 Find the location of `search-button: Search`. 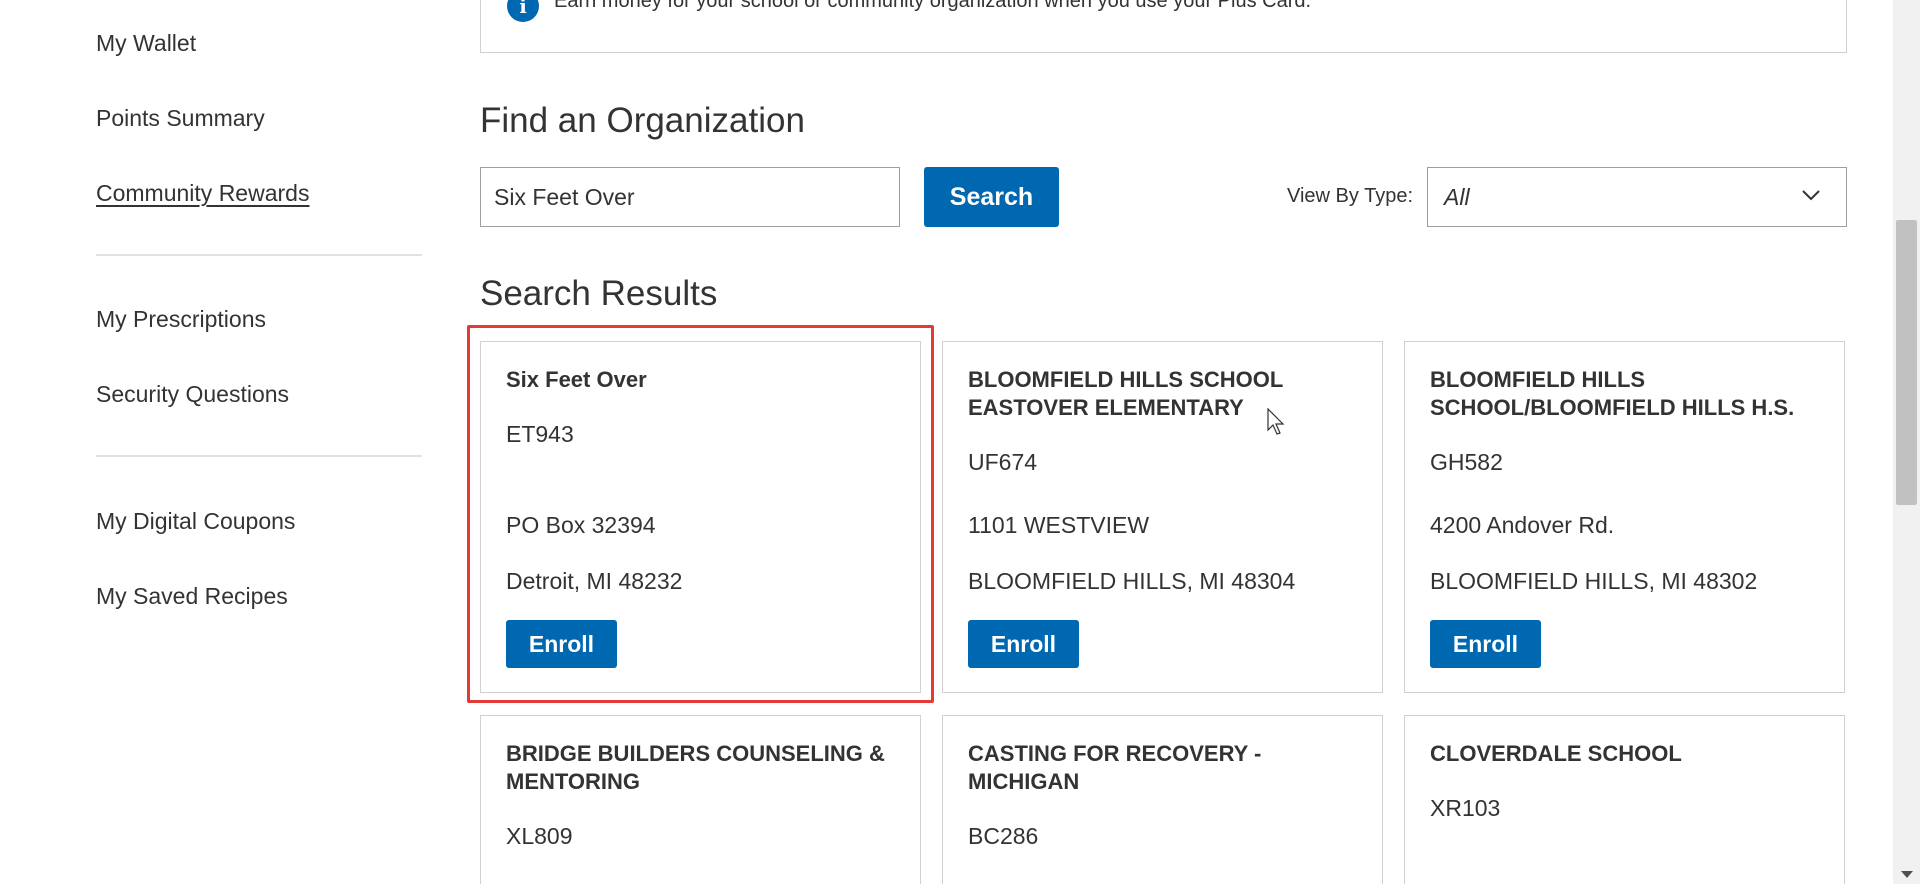

search-button: Search is located at coordinates (991, 197).